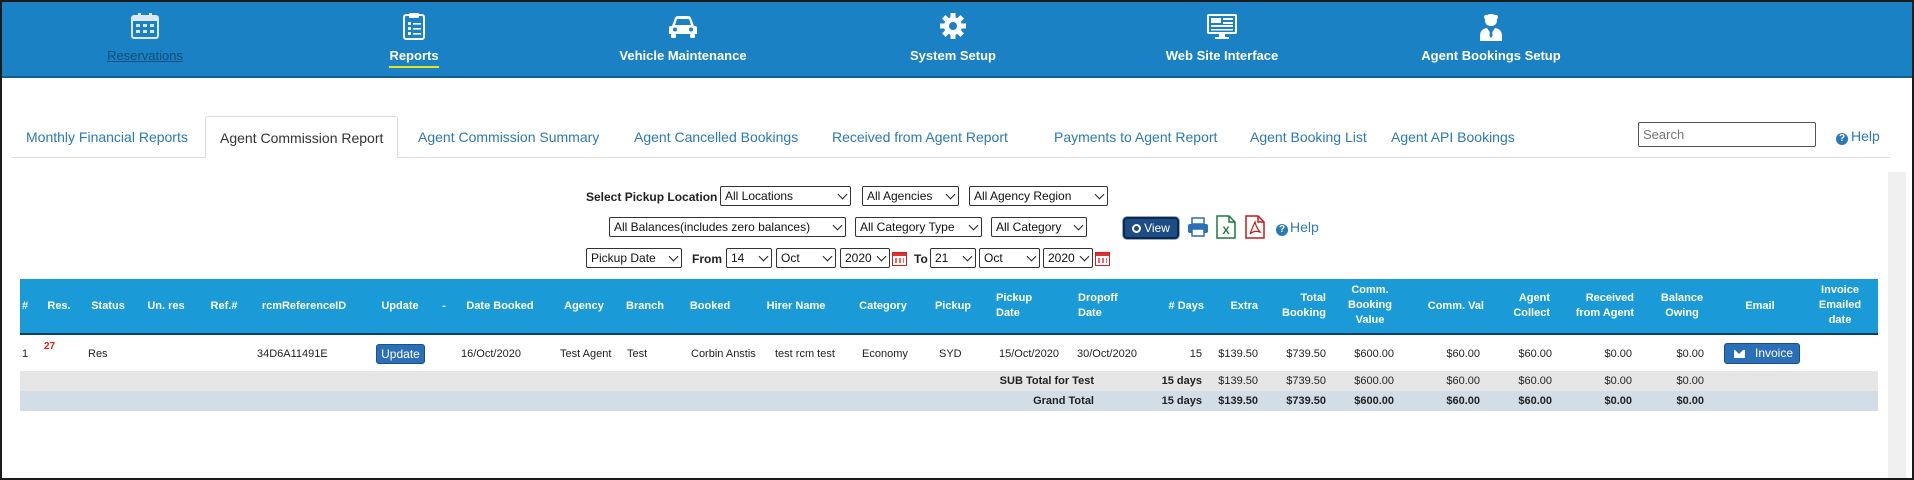 This screenshot has height=480, width=1914. What do you see at coordinates (1029, 227) in the screenshot?
I see `select-value: All Category` at bounding box center [1029, 227].